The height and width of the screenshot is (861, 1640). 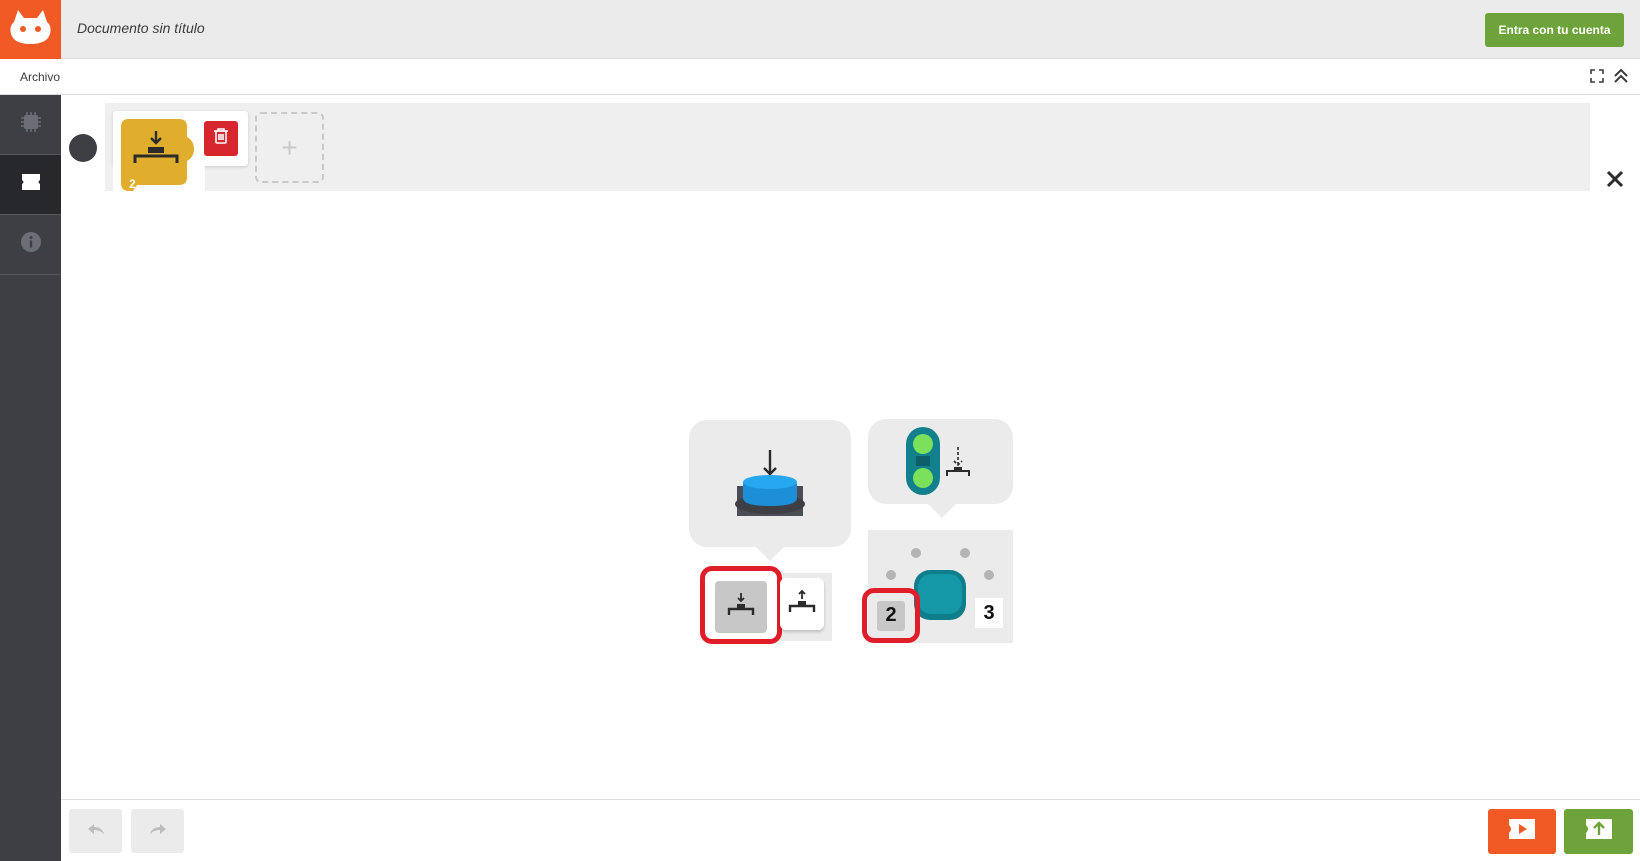 I want to click on port-2-label: 2, so click(x=891, y=615).